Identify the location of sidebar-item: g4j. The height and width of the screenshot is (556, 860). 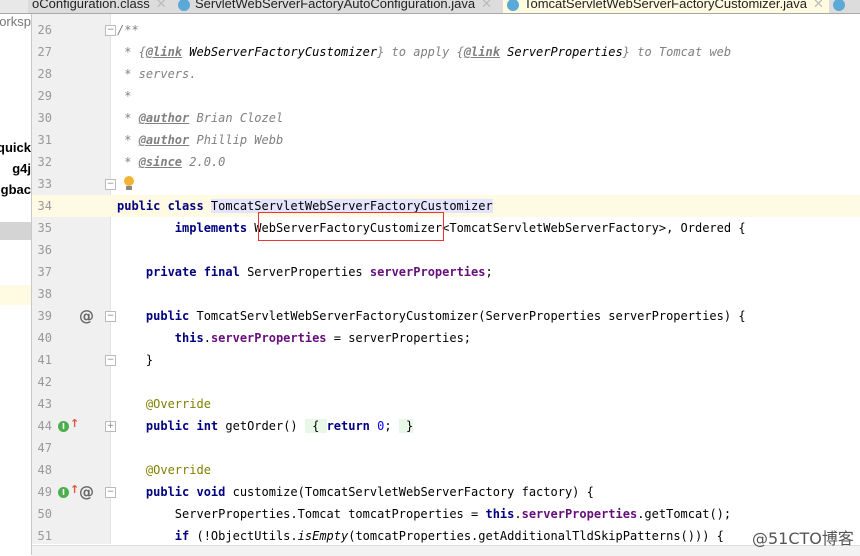
(21, 168).